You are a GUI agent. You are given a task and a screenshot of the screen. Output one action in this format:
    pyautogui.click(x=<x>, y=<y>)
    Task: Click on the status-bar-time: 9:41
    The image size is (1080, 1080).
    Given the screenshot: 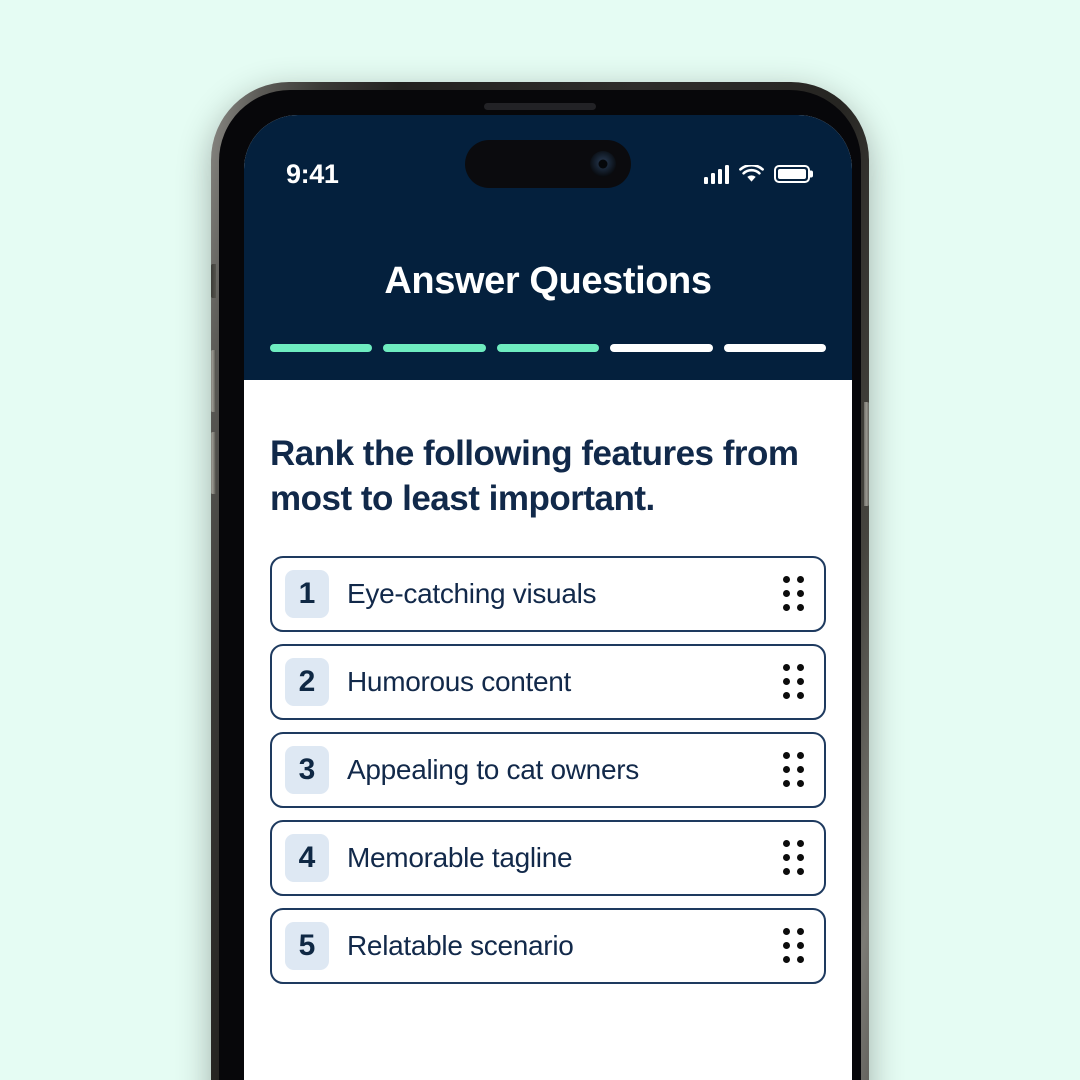 What is the action you would take?
    pyautogui.click(x=312, y=173)
    